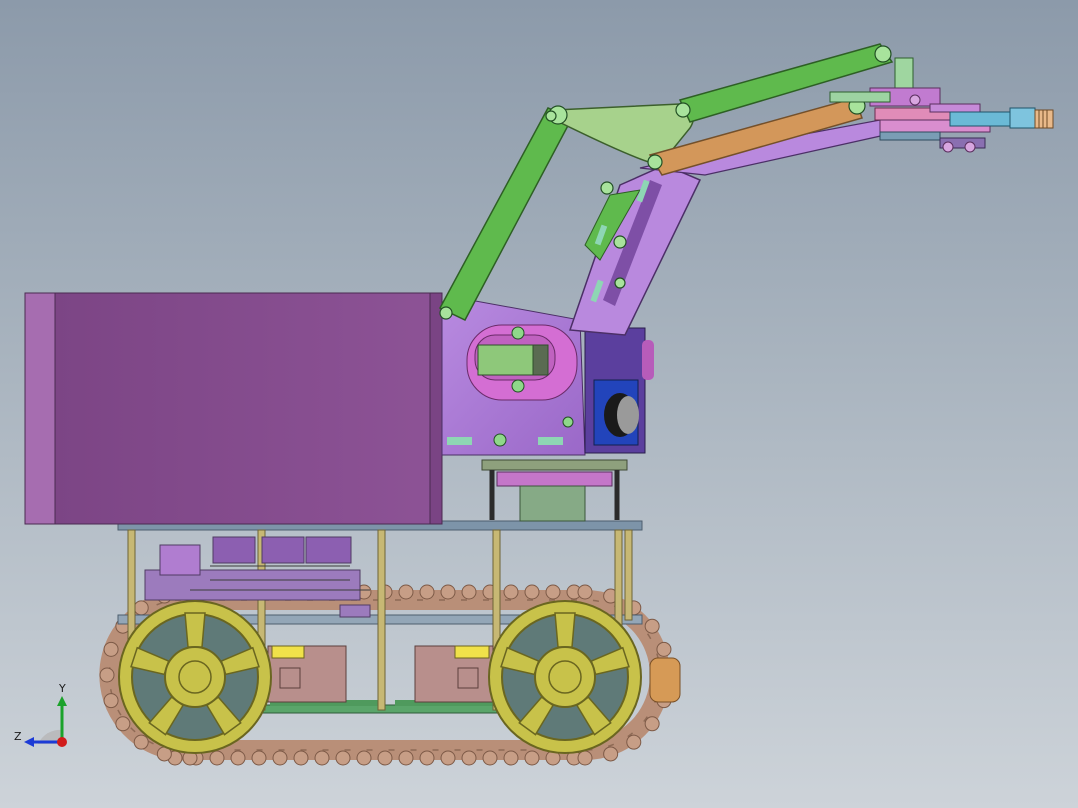  What do you see at coordinates (554, 490) in the screenshot?
I see `arm-base` at bounding box center [554, 490].